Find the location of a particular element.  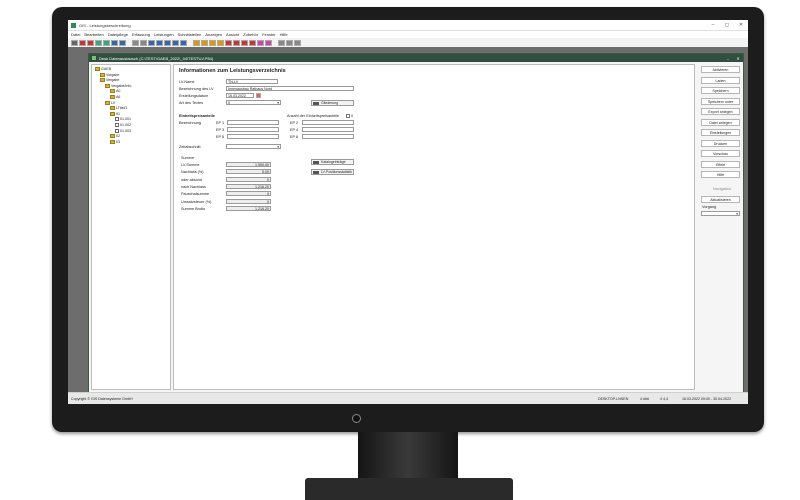

menu-item-7: Ansicht is located at coordinates (232, 34).